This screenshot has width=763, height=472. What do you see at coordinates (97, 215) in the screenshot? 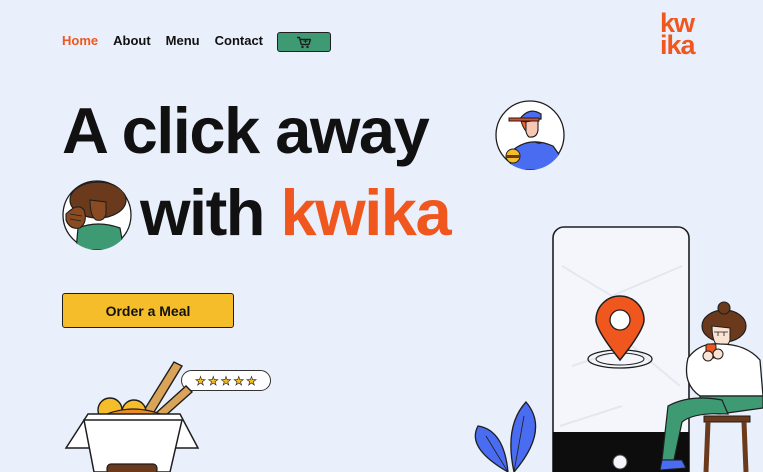
I see `customer-eating-avatar` at bounding box center [97, 215].